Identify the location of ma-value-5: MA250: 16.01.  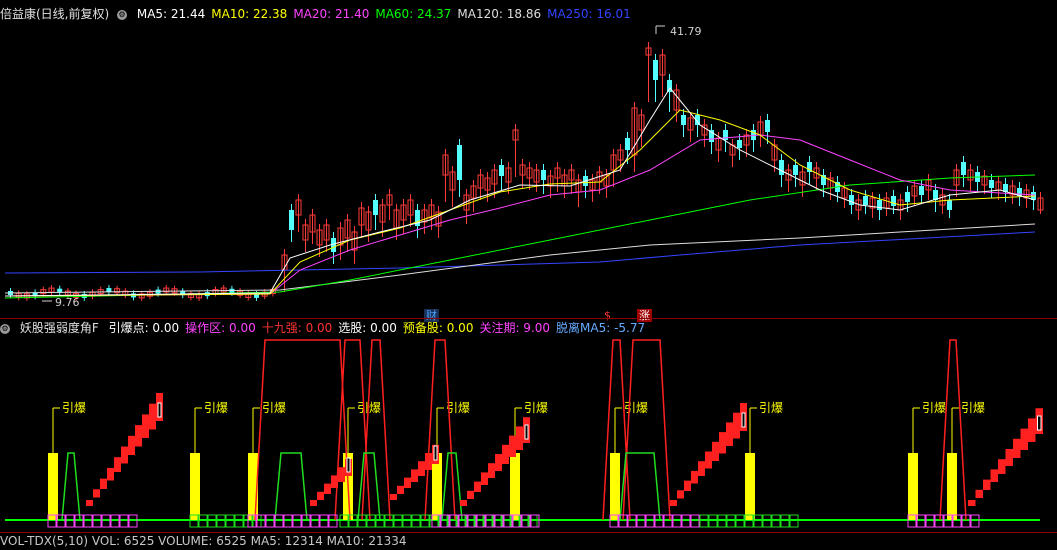
(589, 14).